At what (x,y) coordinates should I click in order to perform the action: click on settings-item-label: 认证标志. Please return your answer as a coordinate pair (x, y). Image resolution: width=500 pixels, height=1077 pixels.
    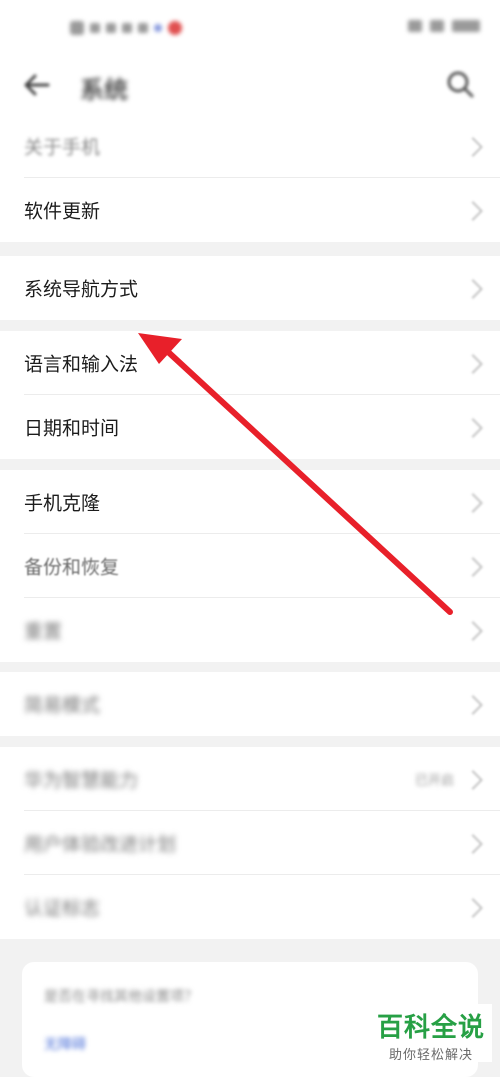
    Looking at the image, I should click on (62, 908).